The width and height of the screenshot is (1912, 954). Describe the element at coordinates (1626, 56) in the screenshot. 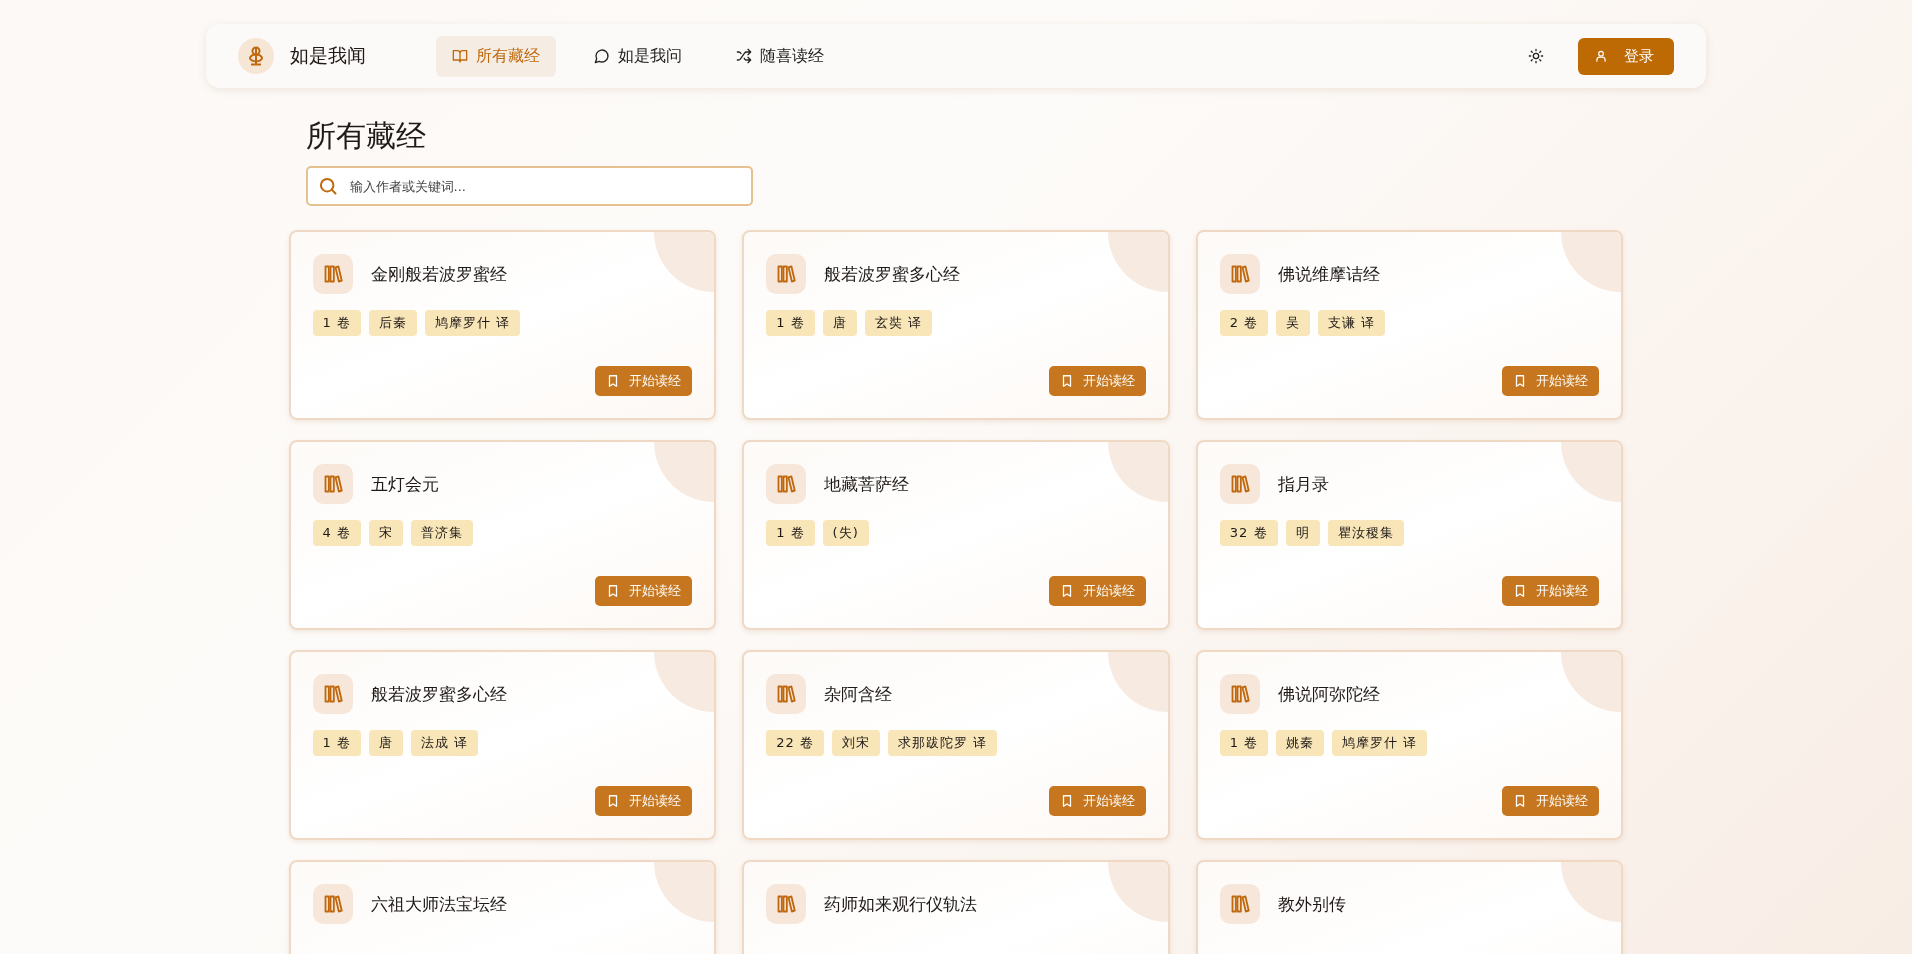

I see `login-button: 登录` at that location.